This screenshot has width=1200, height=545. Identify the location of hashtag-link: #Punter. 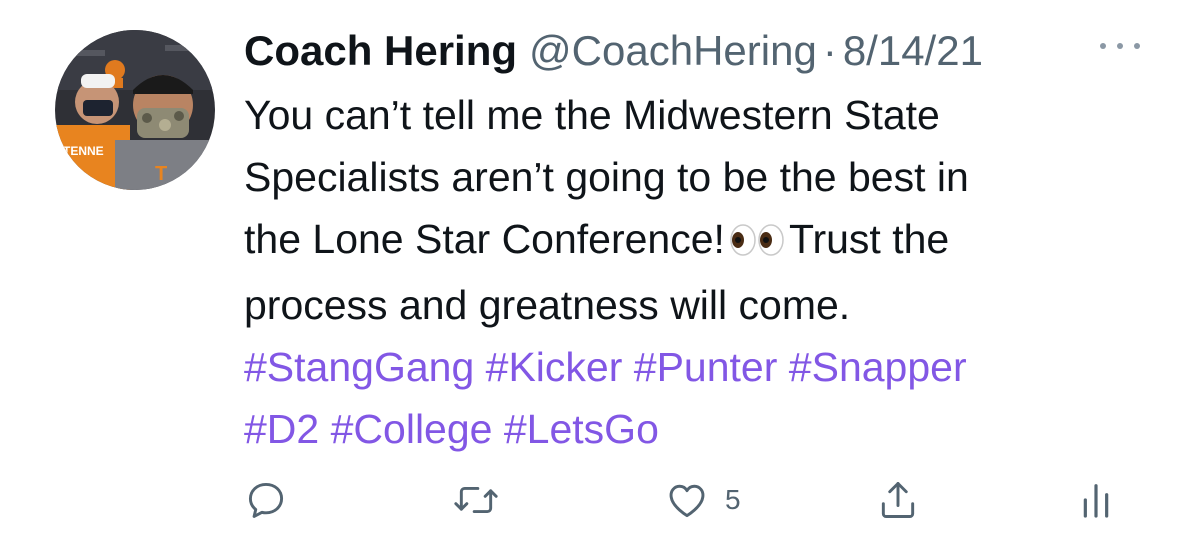
(706, 367).